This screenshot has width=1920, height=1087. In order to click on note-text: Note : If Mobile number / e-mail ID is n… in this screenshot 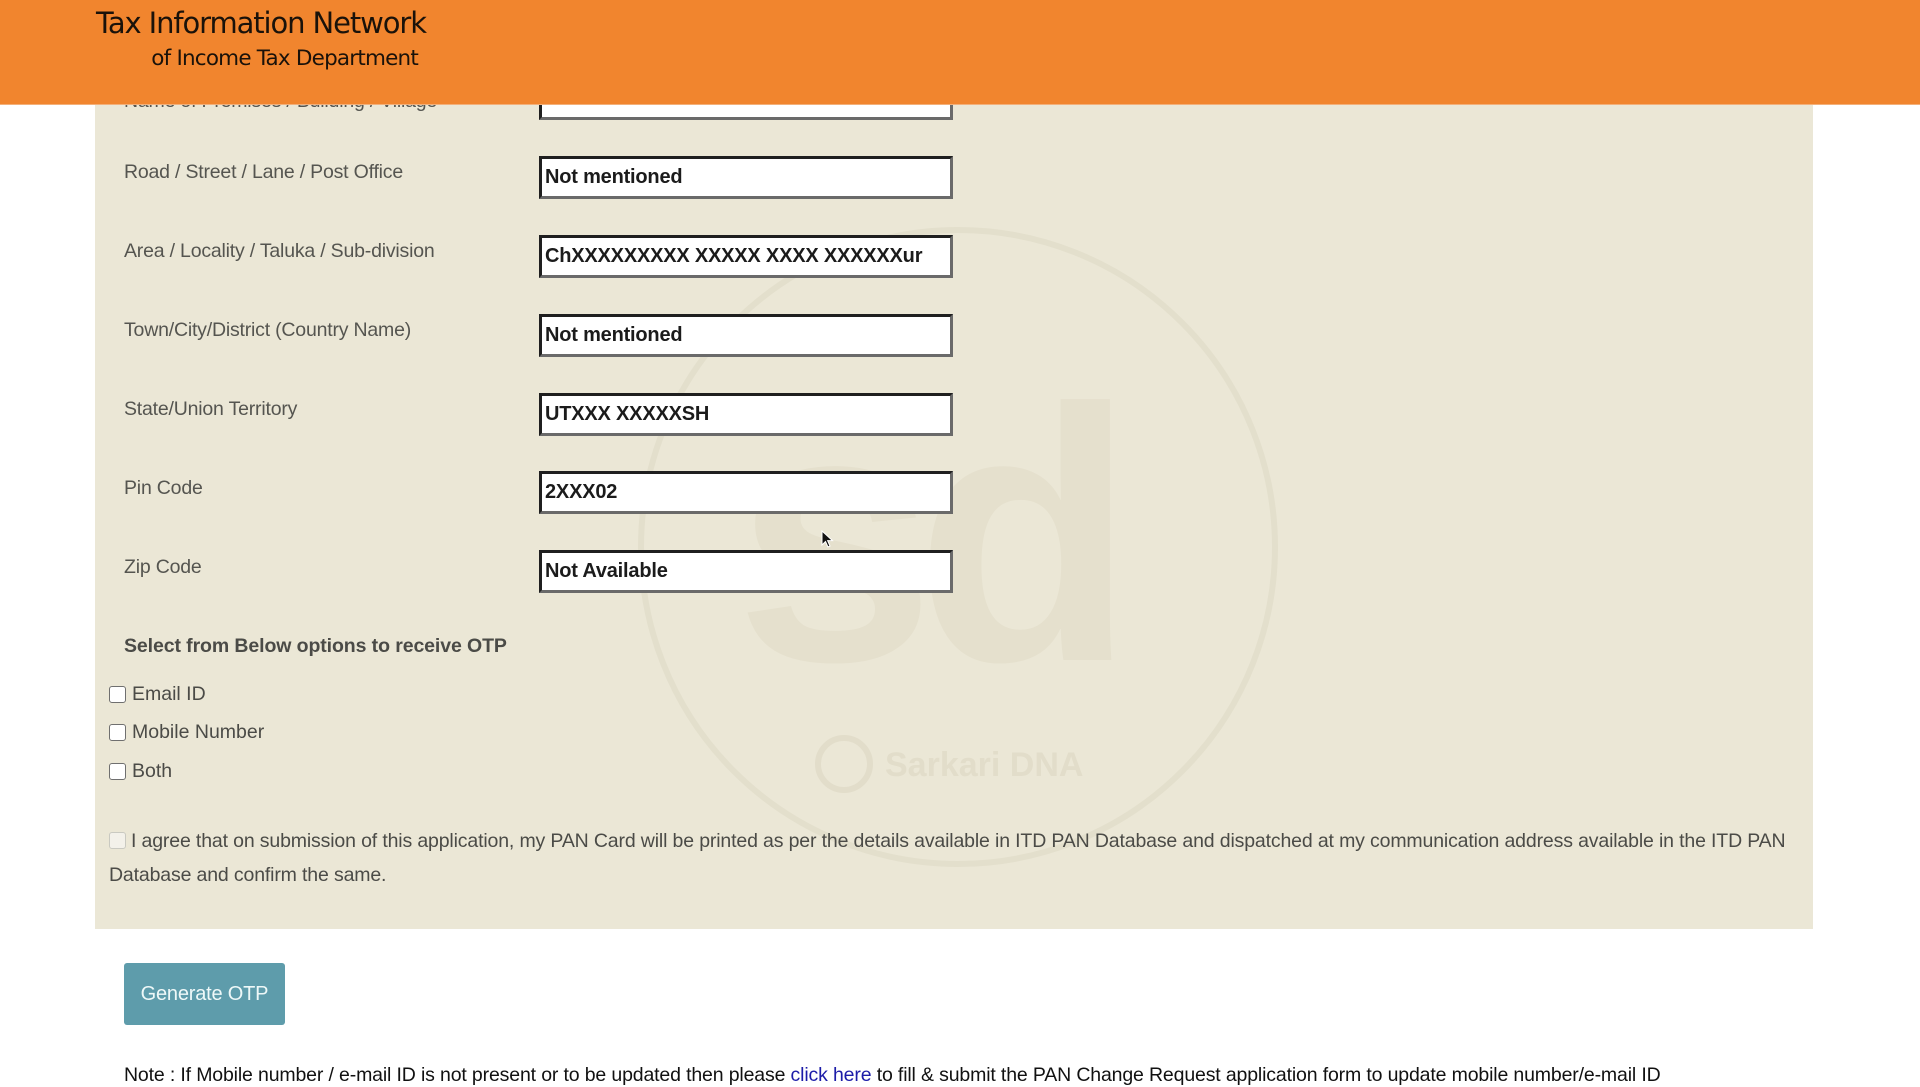, I will do `click(892, 1075)`.